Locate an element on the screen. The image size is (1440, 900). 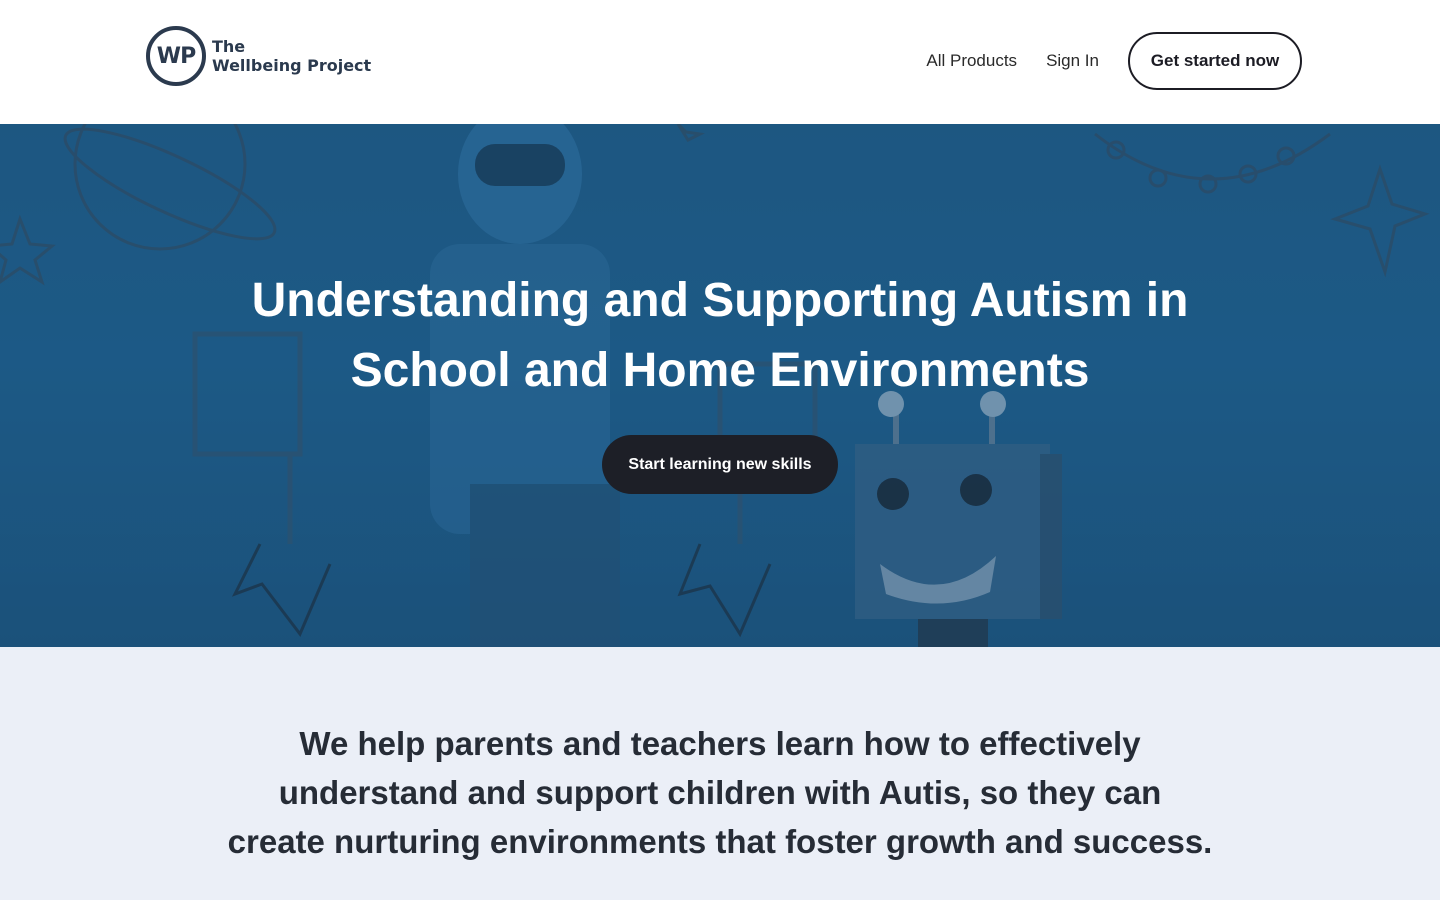
logo-text: The Wellbeing Project is located at coordinates (291, 56).